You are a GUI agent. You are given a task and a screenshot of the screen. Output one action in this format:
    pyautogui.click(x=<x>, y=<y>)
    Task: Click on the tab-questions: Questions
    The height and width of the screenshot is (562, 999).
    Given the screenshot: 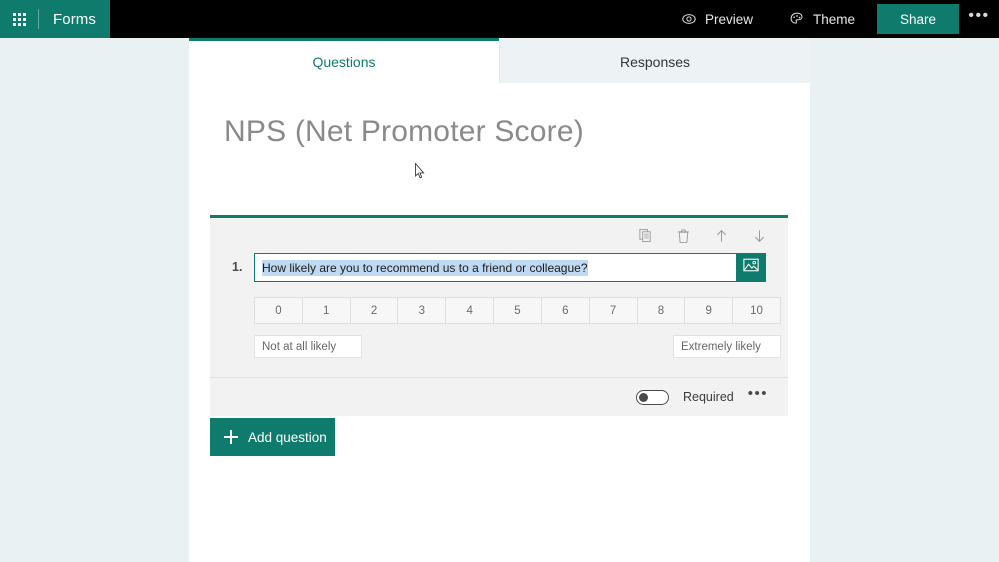 What is the action you would take?
    pyautogui.click(x=344, y=60)
    